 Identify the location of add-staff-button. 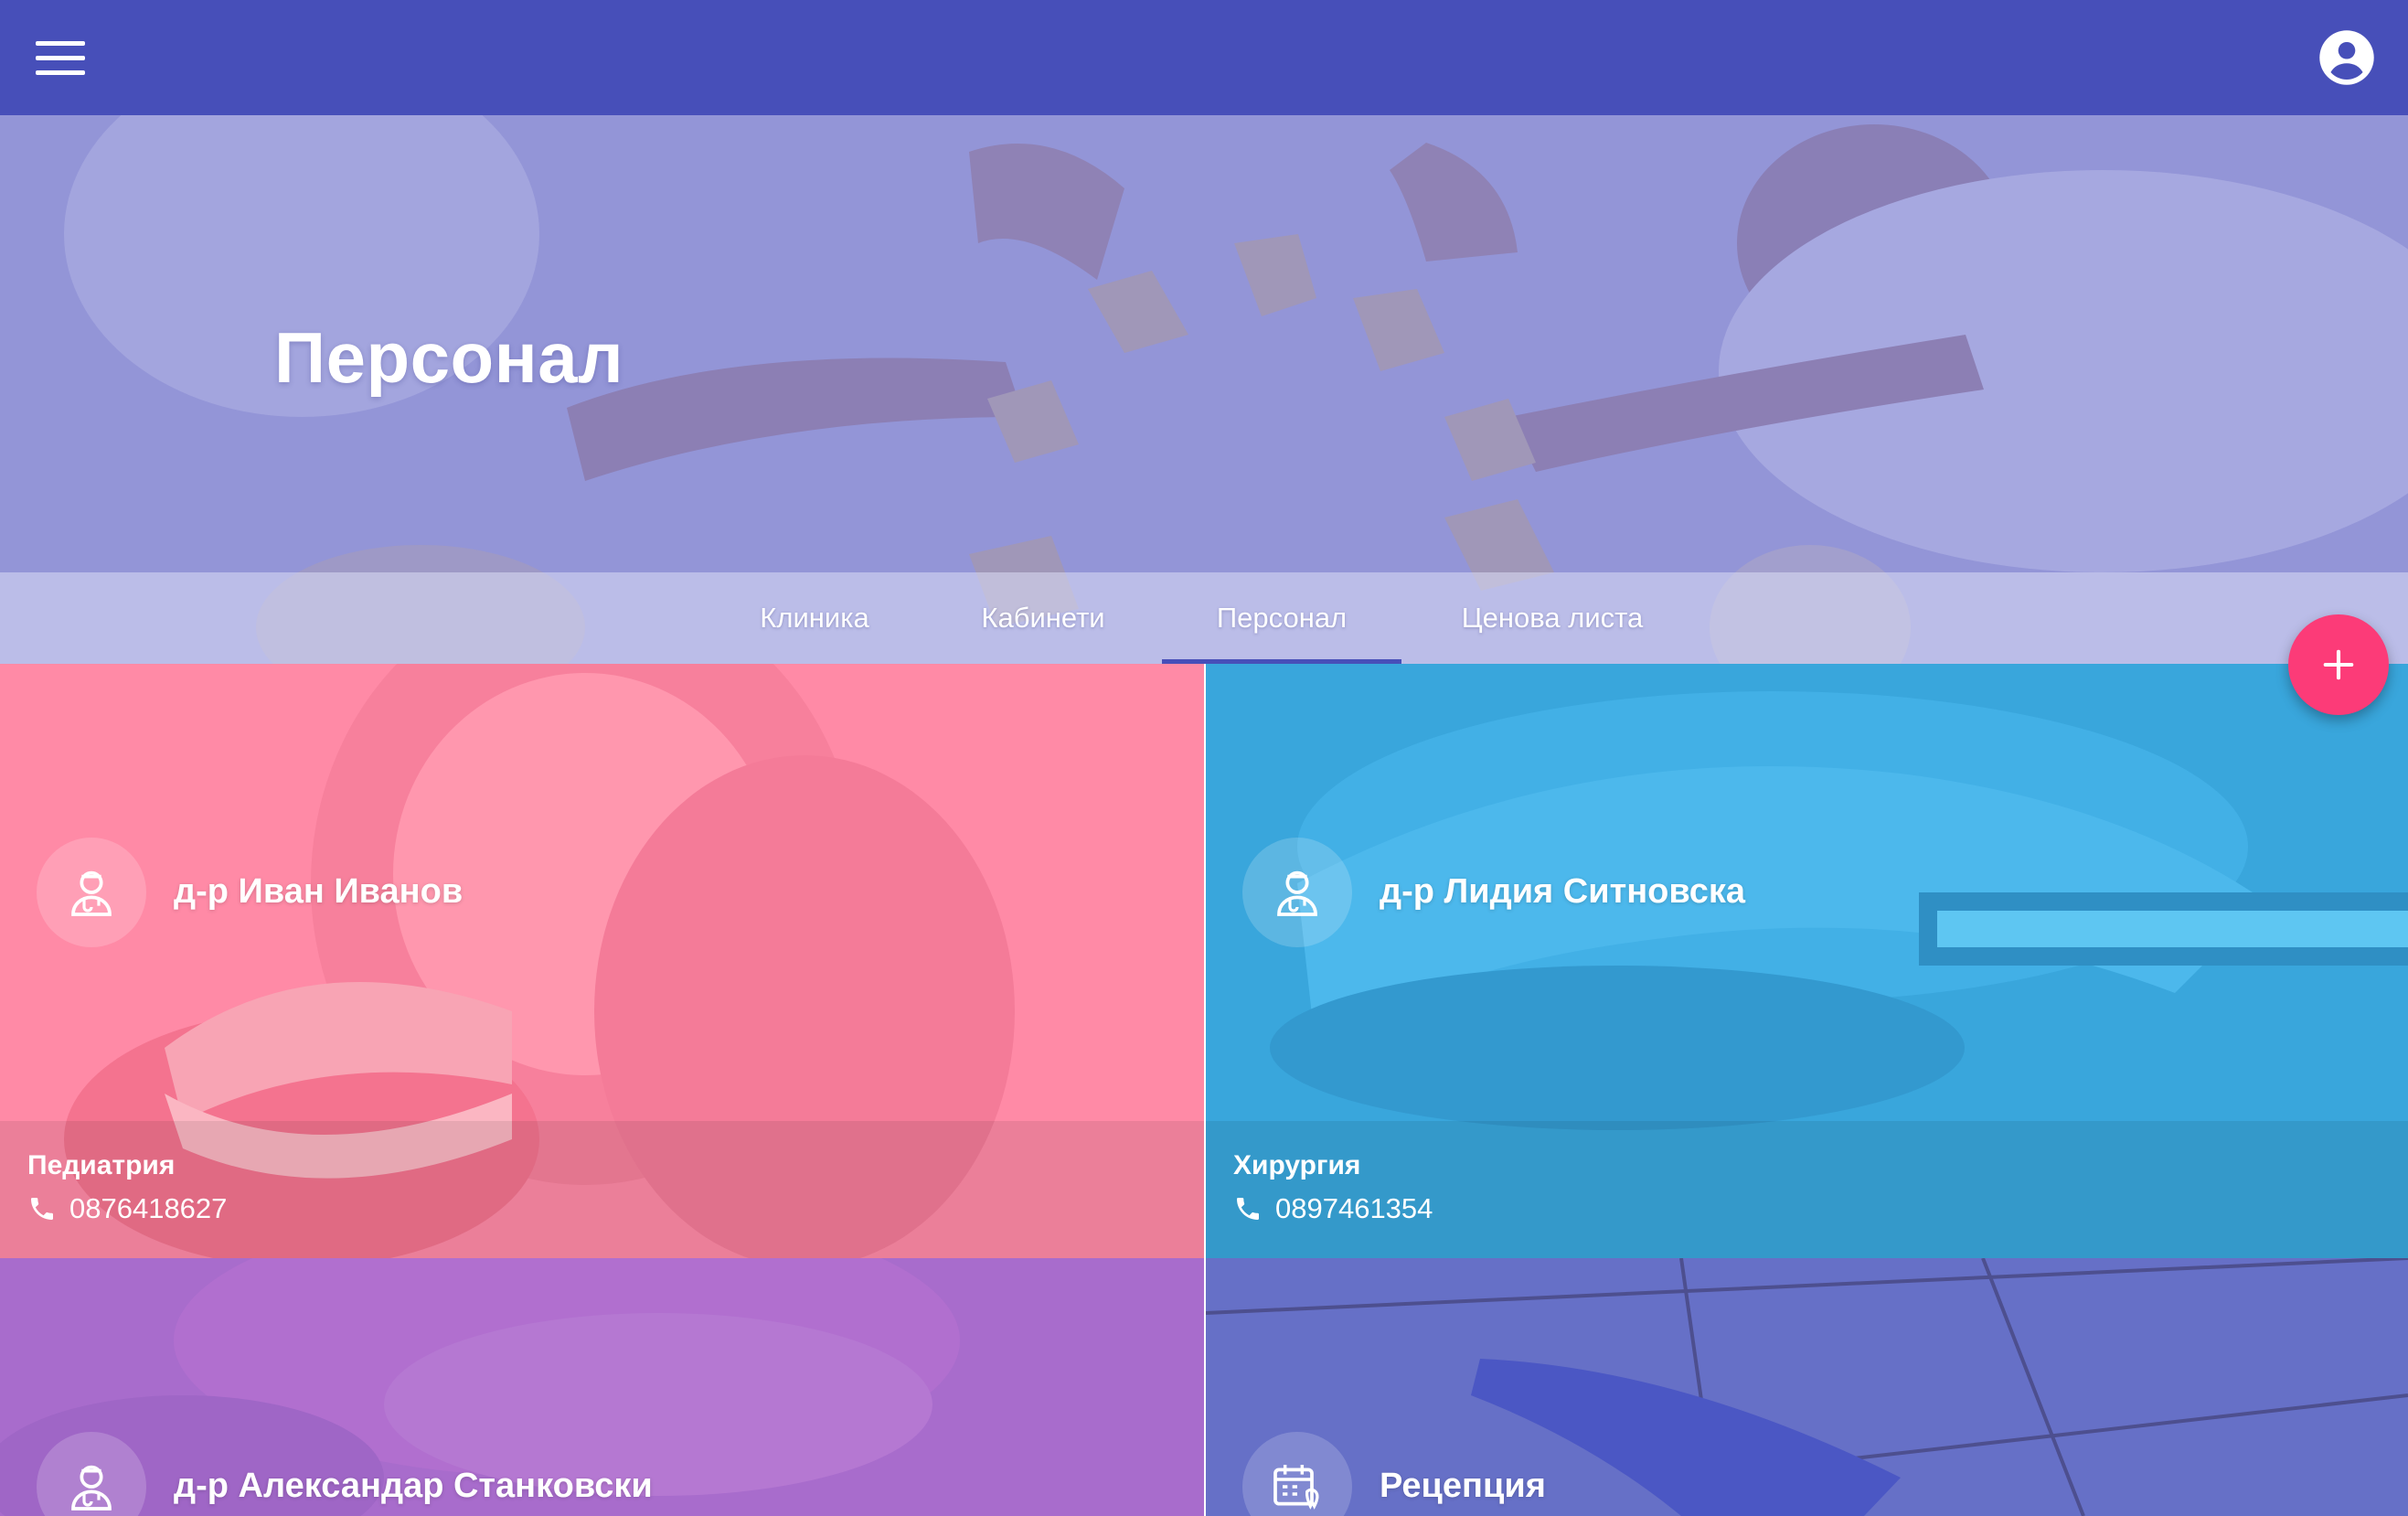
(2338, 664).